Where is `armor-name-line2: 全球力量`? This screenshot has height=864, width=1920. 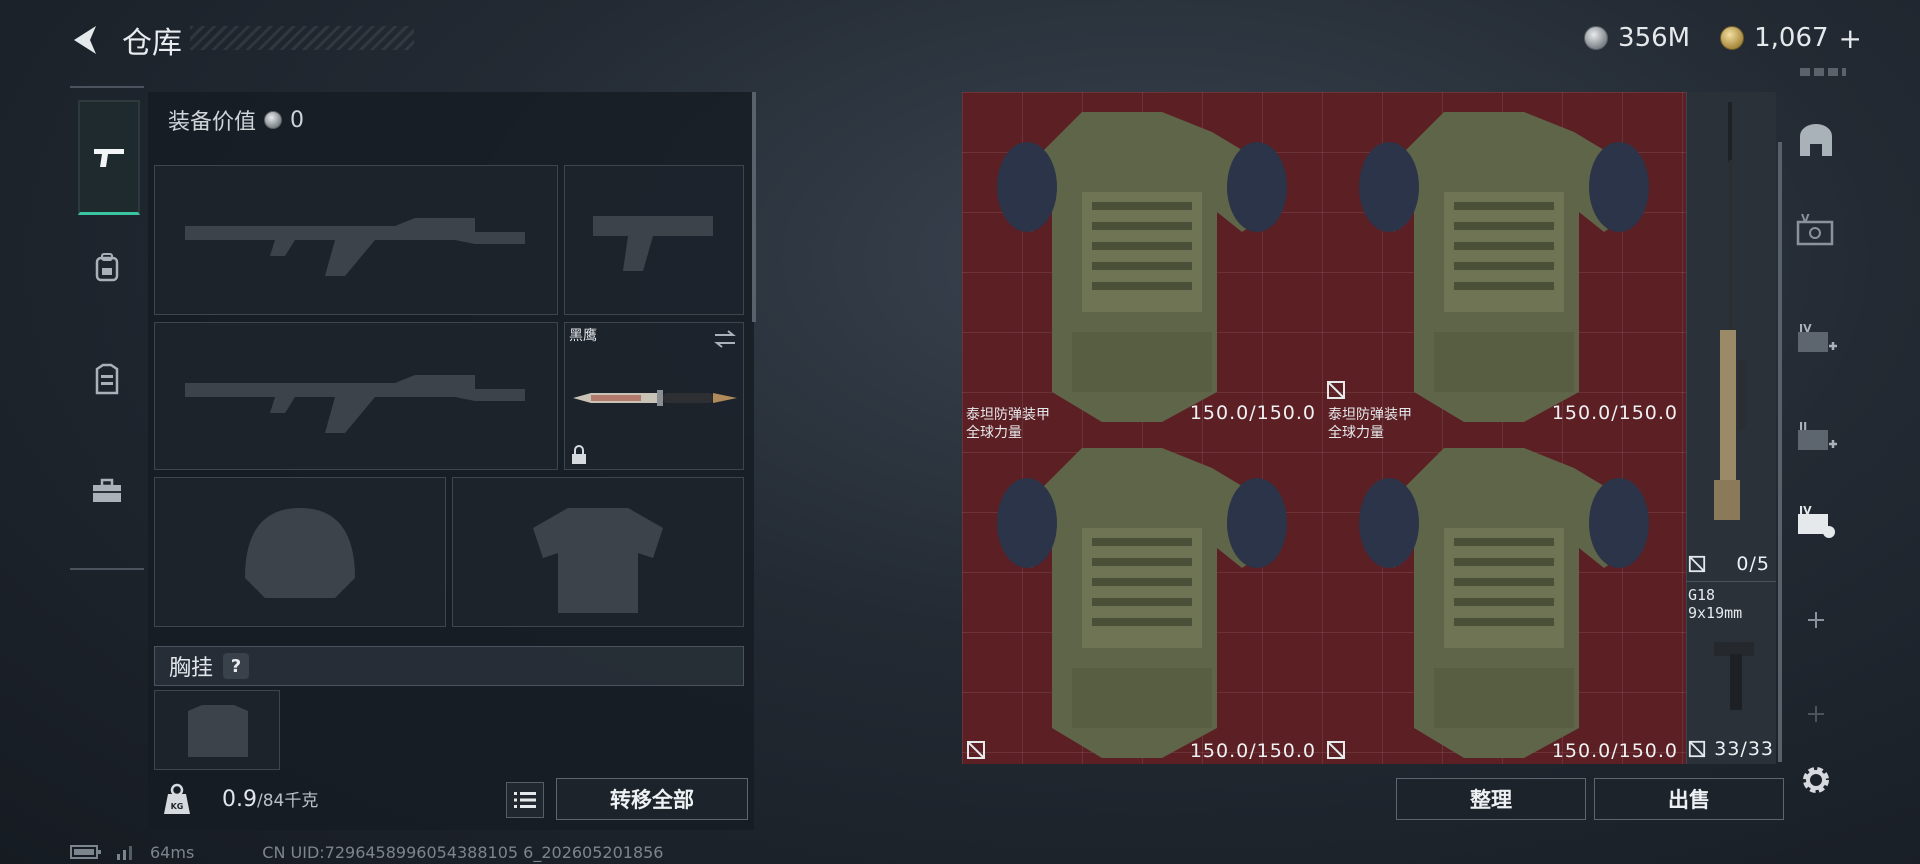 armor-name-line2: 全球力量 is located at coordinates (994, 433).